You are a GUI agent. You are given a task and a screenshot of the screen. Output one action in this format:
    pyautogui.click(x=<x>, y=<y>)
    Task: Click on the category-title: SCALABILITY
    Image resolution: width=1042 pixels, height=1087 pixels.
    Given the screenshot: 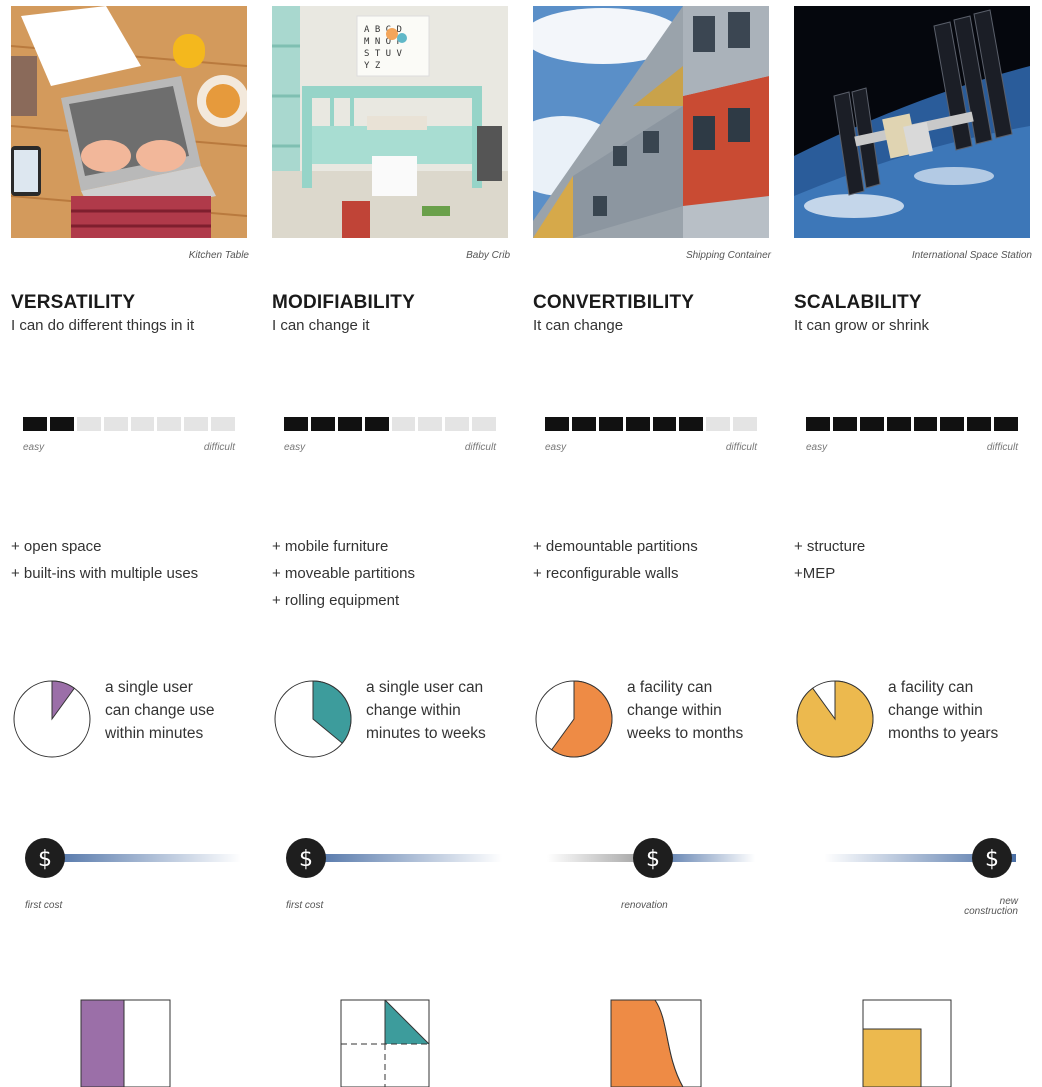 What is the action you would take?
    pyautogui.click(x=858, y=302)
    